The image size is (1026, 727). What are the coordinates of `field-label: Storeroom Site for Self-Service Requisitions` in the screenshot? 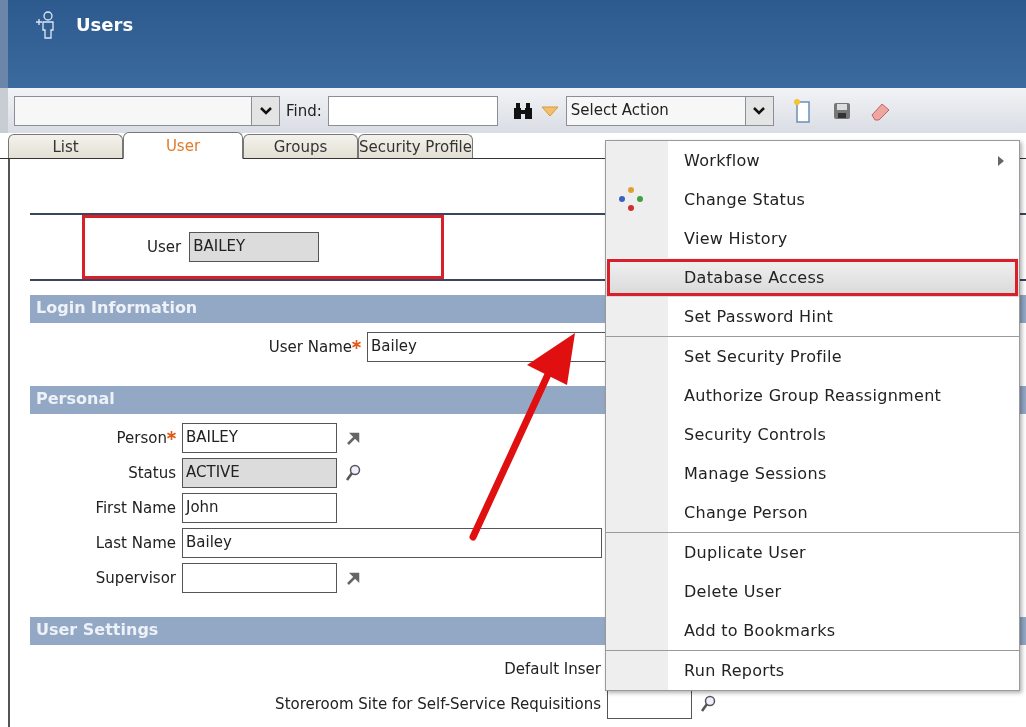 It's located at (438, 703).